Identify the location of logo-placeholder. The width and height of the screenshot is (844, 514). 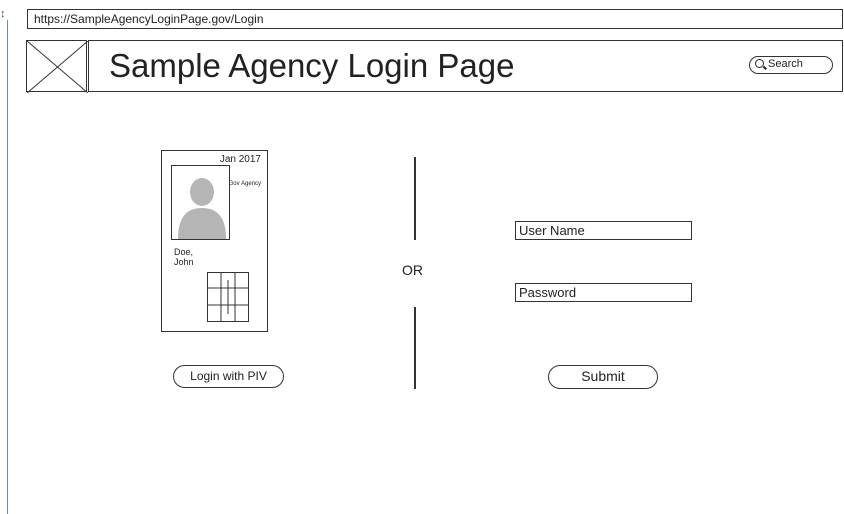
(57, 66).